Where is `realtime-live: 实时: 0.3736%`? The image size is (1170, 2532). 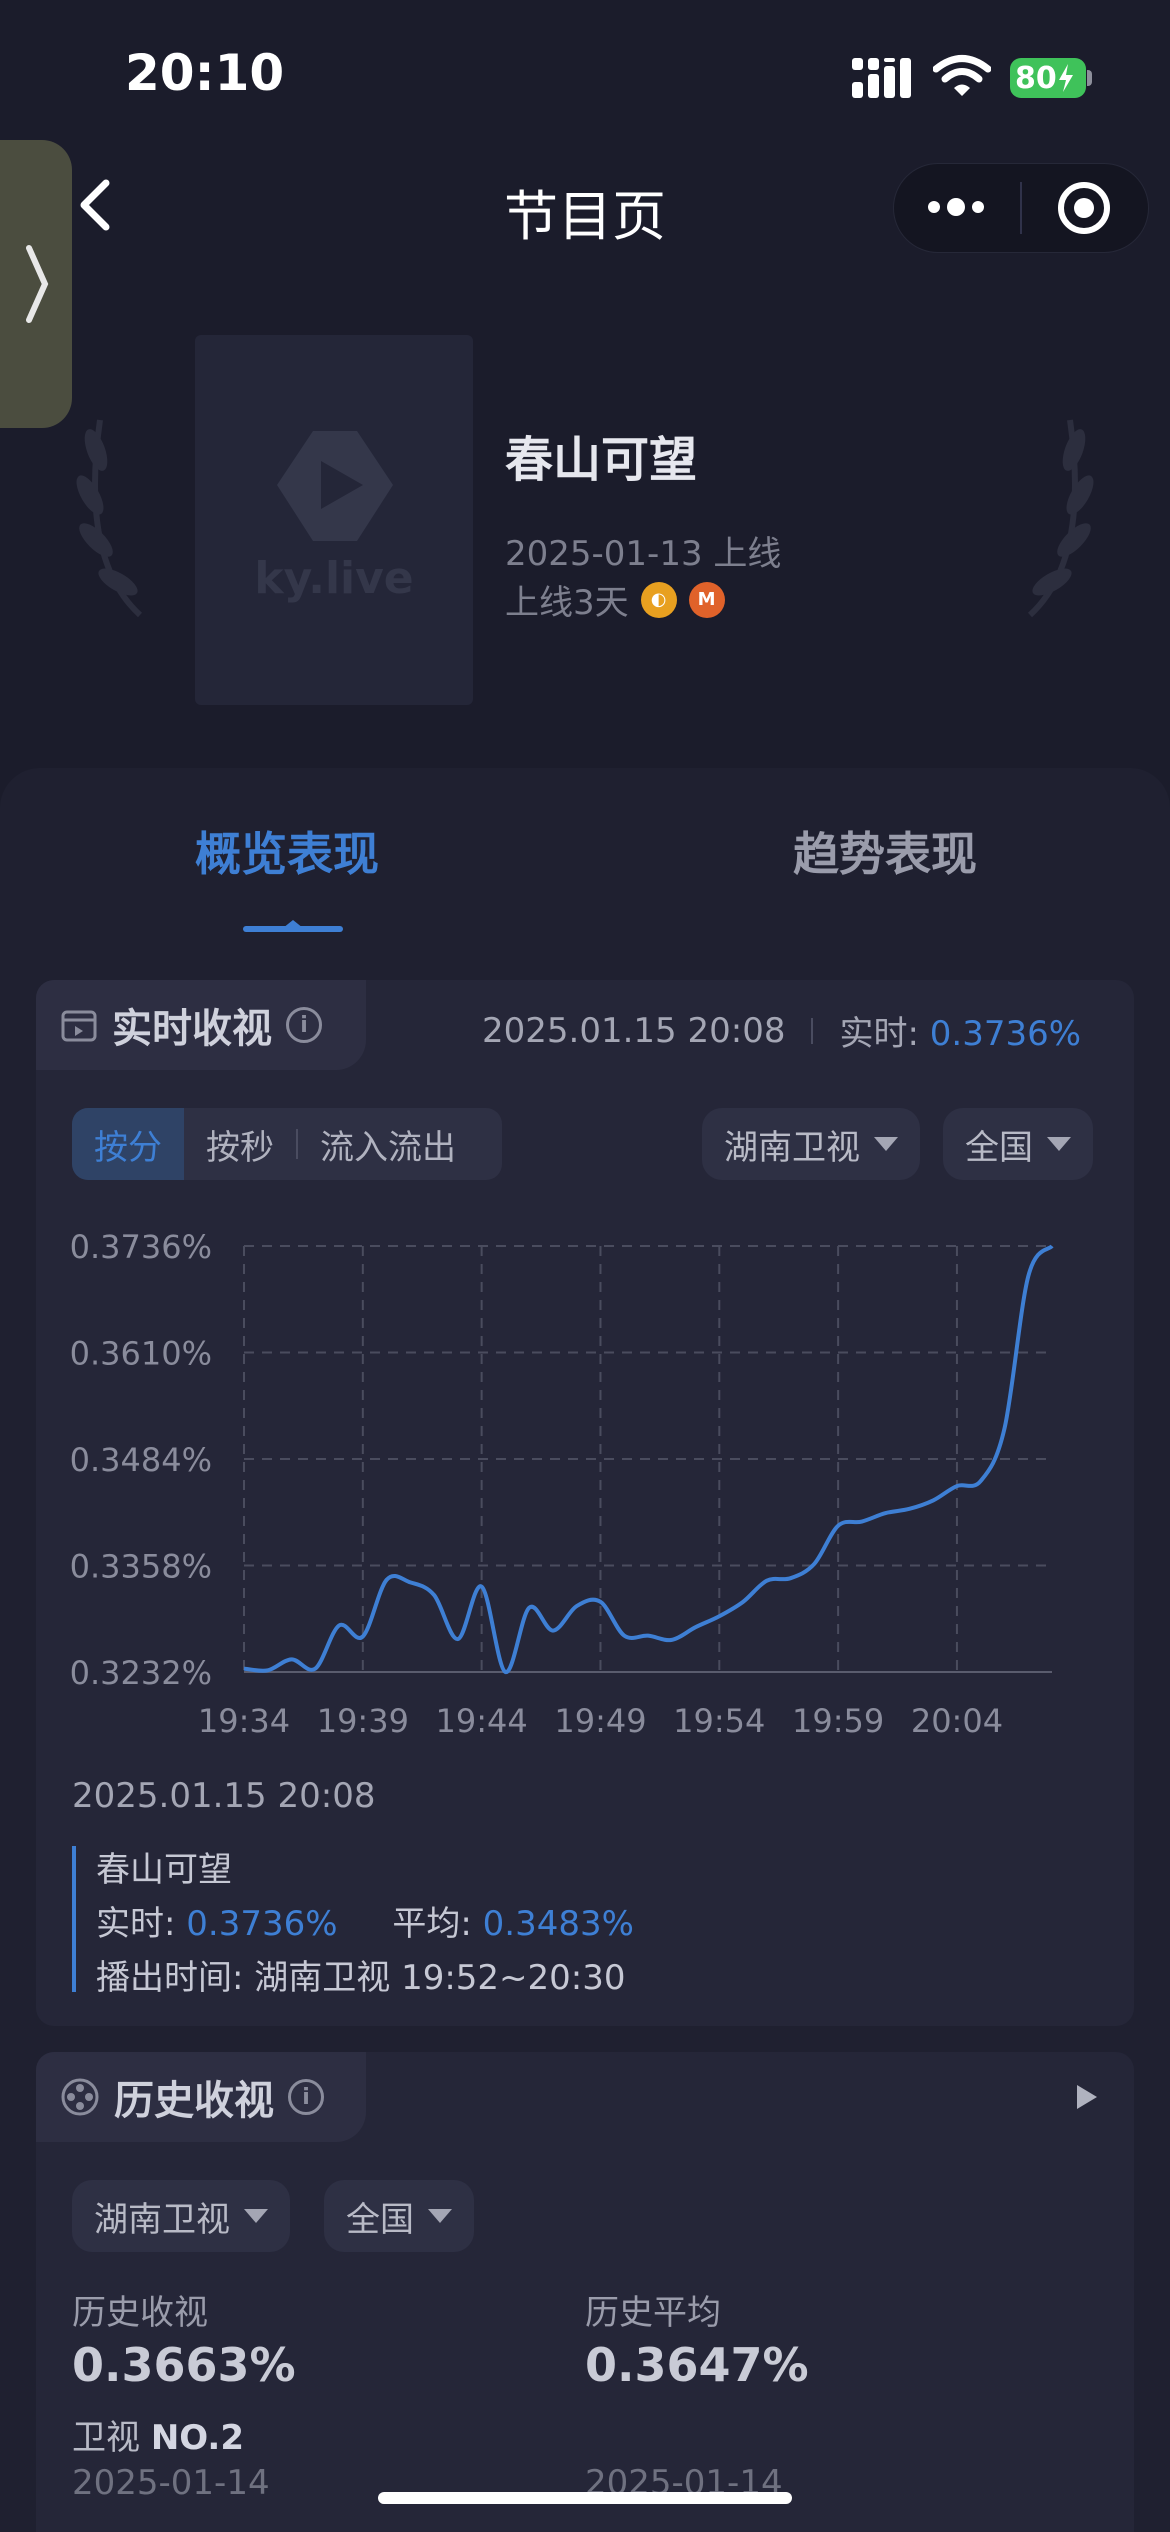 realtime-live: 实时: 0.3736% is located at coordinates (960, 1030).